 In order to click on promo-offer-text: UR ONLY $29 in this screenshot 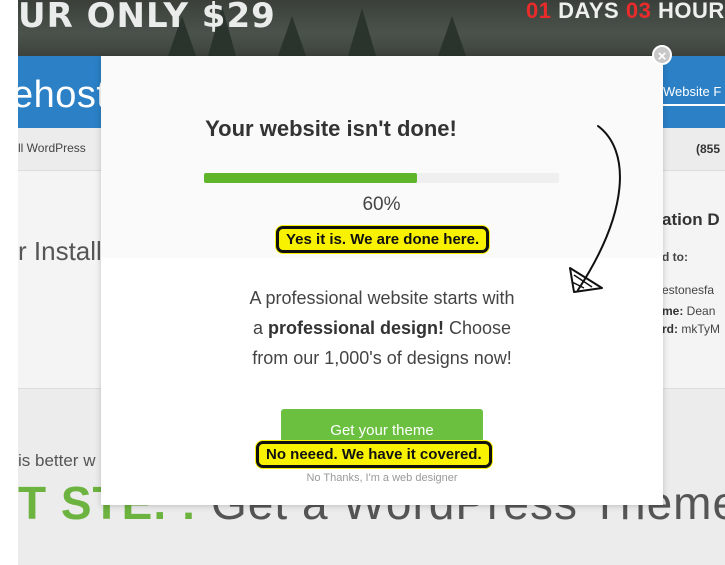, I will do `click(147, 18)`.